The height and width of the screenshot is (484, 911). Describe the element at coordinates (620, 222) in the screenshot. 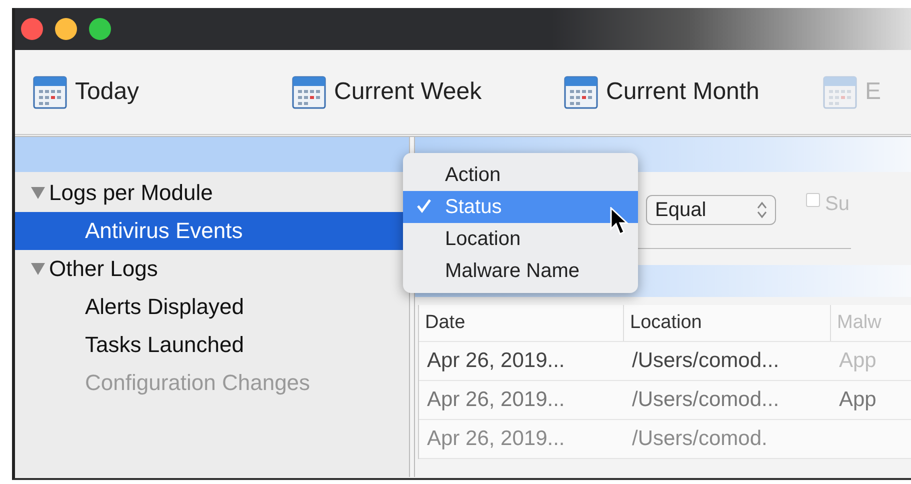

I see `mouse-pointer-icon` at that location.